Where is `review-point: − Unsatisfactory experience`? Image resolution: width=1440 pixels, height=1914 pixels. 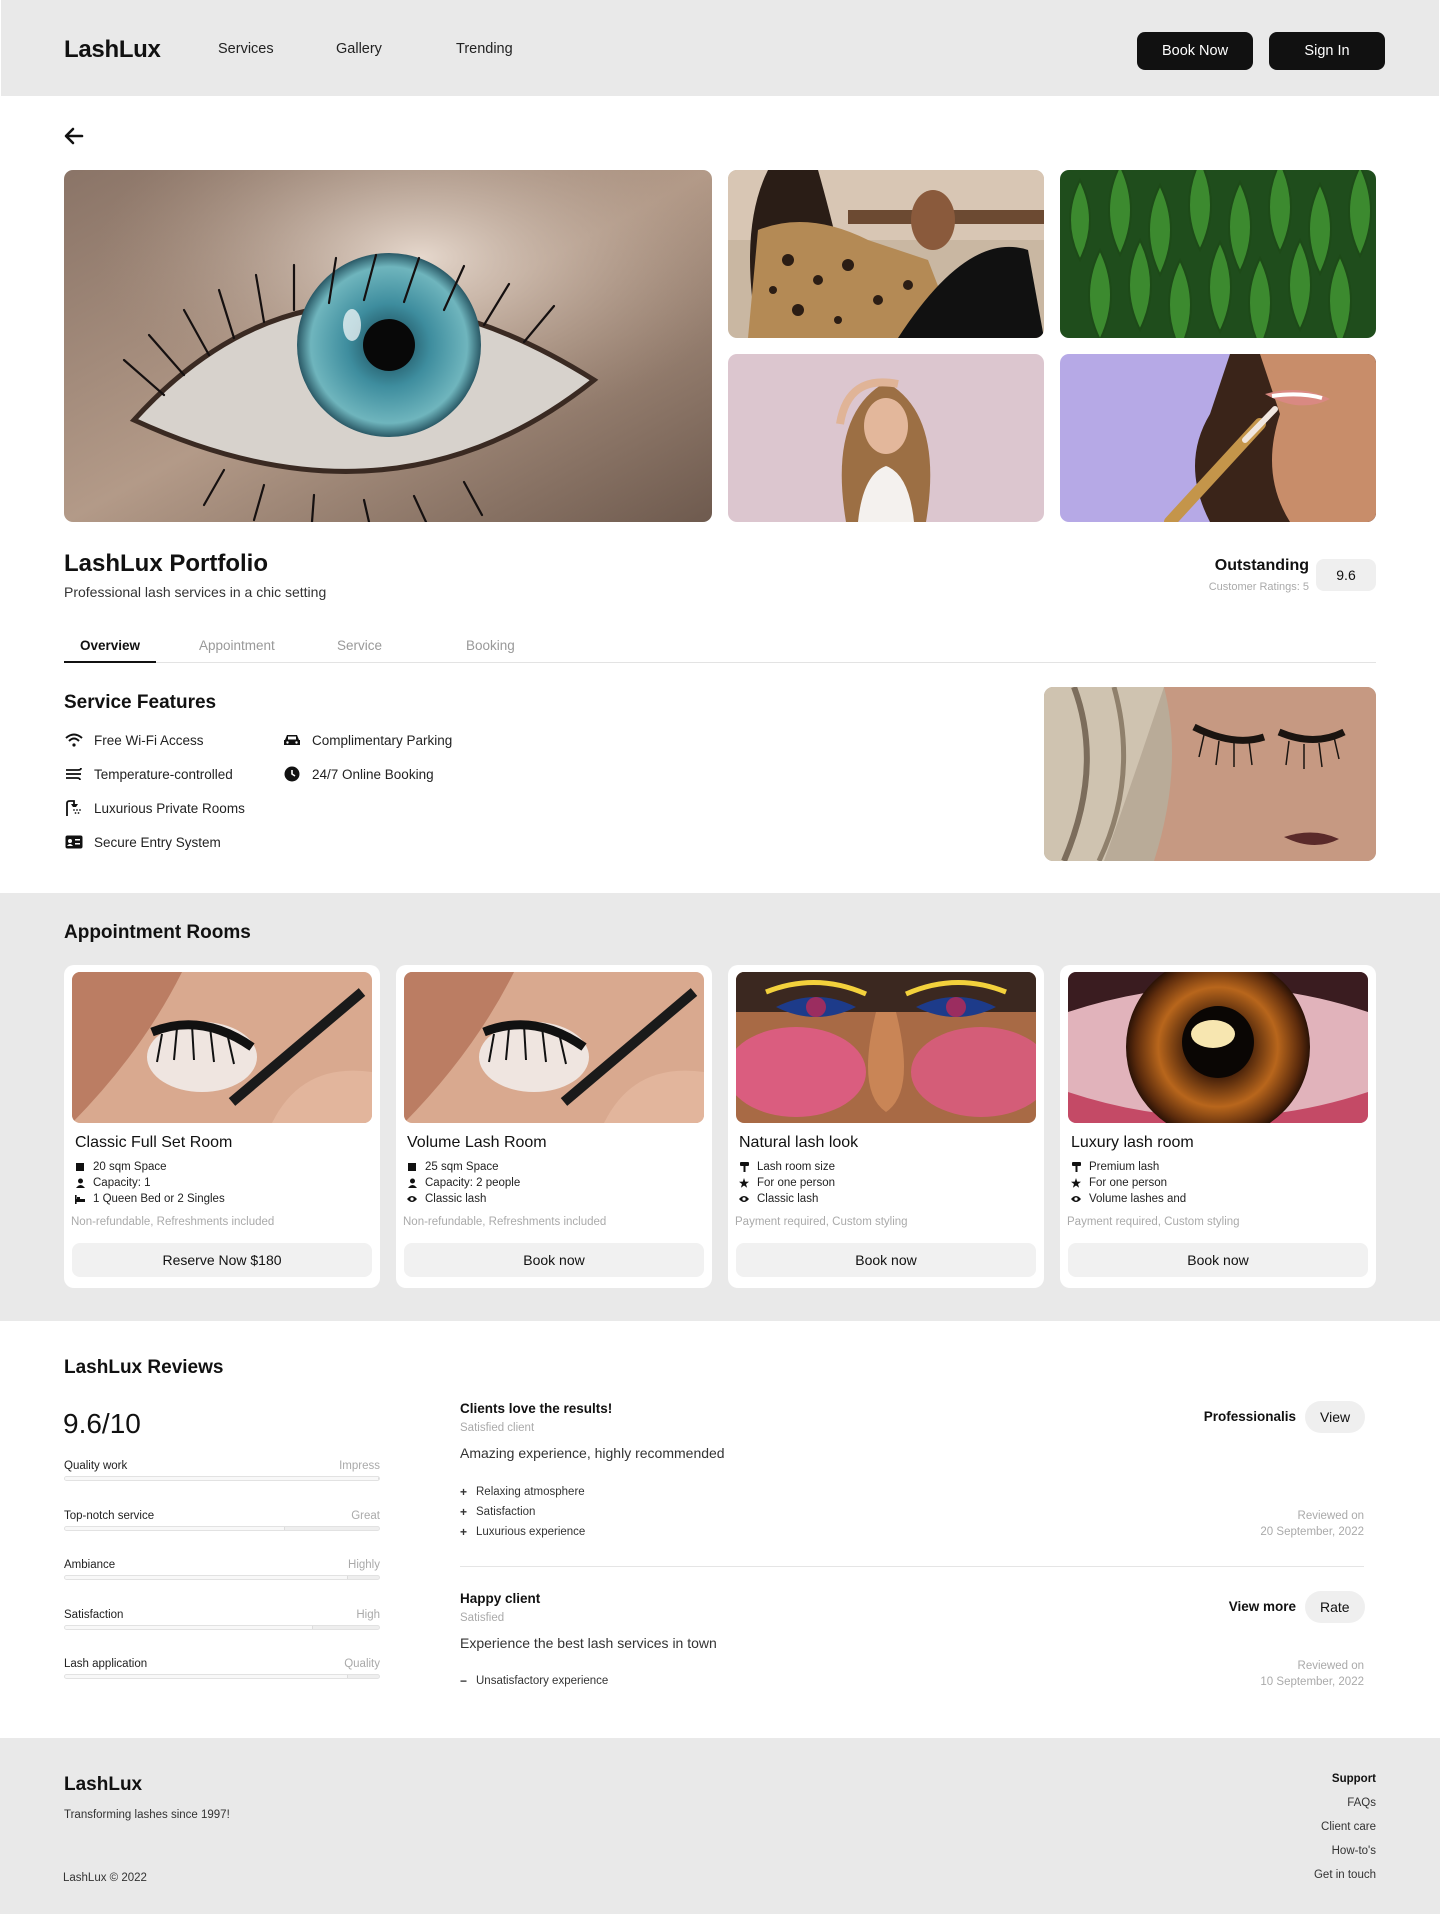
review-point: − Unsatisfactory experience is located at coordinates (534, 1681).